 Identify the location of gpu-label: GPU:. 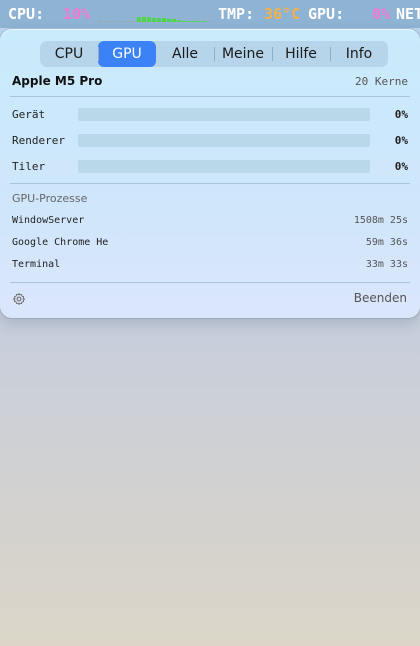
(326, 14).